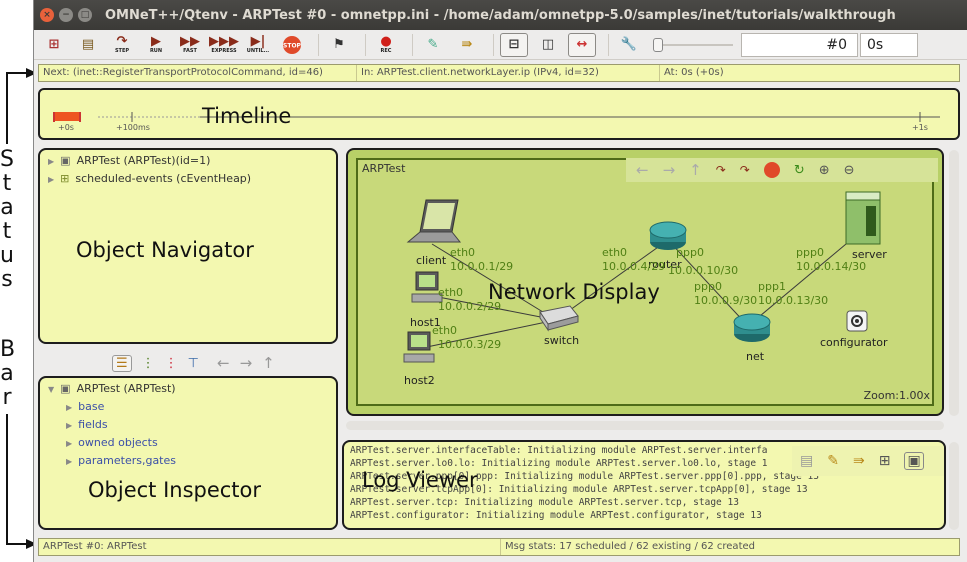 This screenshot has width=967, height=562. What do you see at coordinates (246, 363) in the screenshot?
I see `forward-icon: →` at bounding box center [246, 363].